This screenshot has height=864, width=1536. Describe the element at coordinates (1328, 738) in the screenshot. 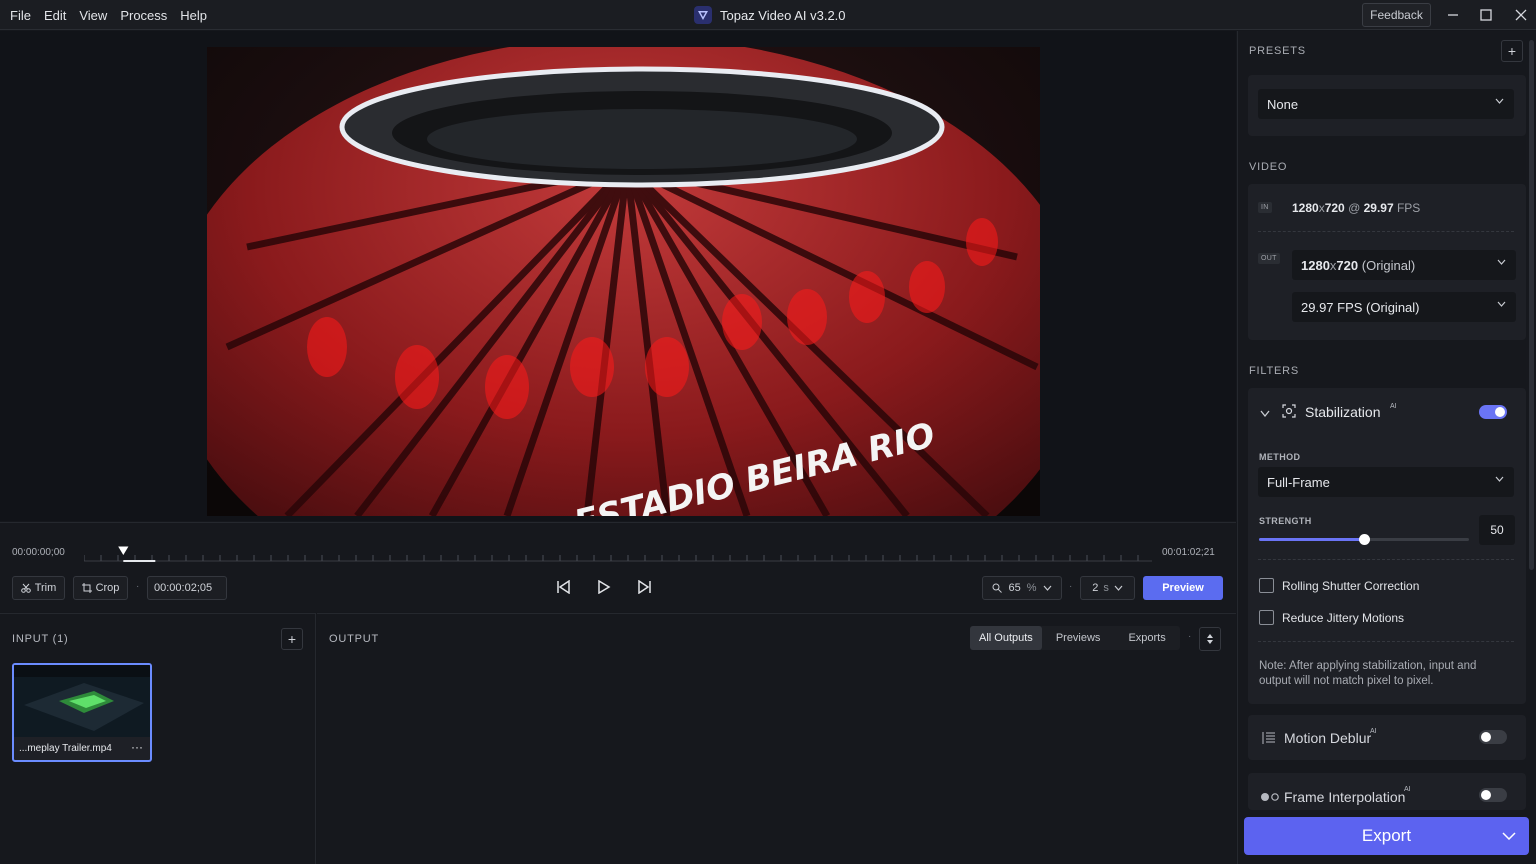

I see `motion-deblur-label: Motion Deblur` at that location.